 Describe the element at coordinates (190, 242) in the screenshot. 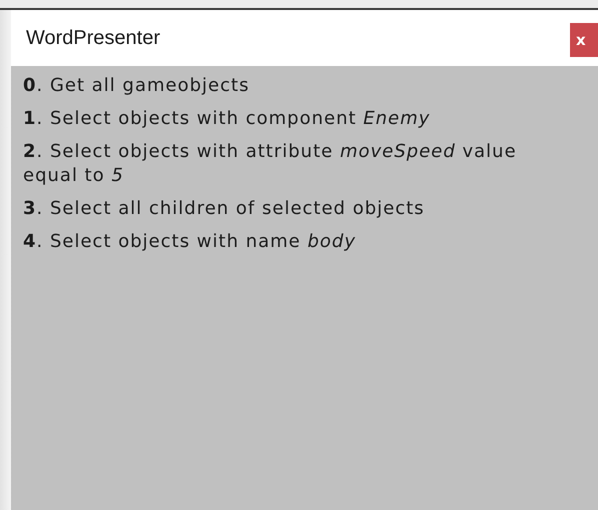

I see `step-text: 4. Select objects with name body` at that location.